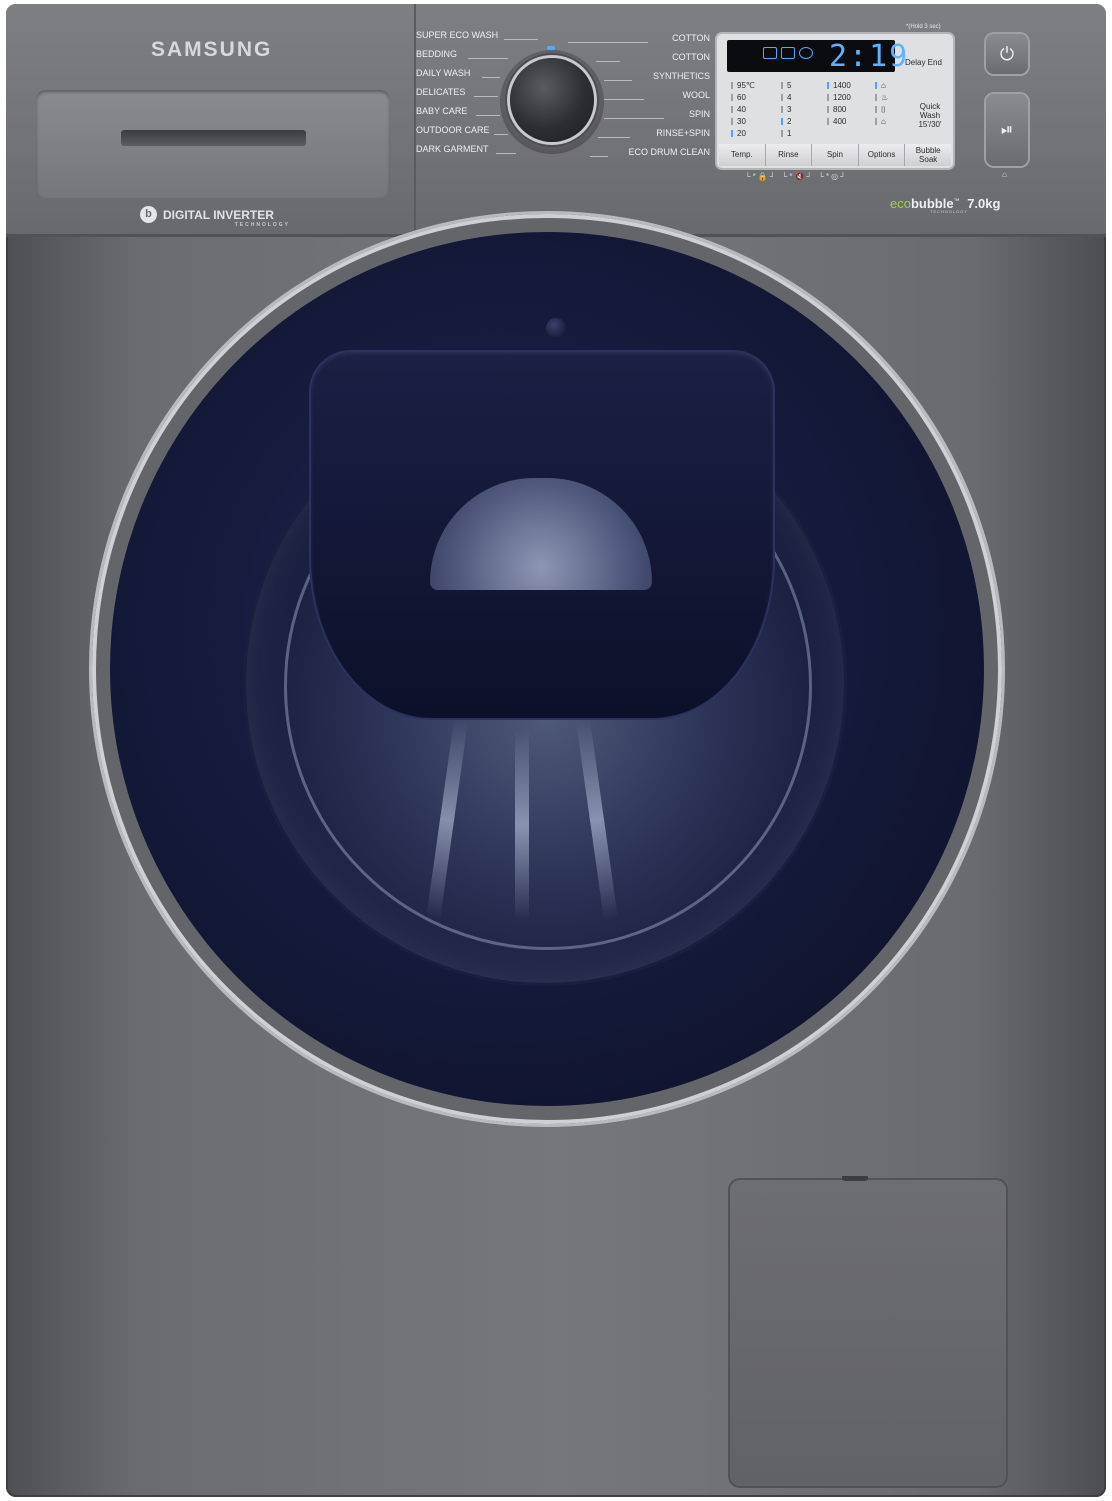 This screenshot has width=1112, height=1501. I want to click on rinse-button: Rinse, so click(789, 155).